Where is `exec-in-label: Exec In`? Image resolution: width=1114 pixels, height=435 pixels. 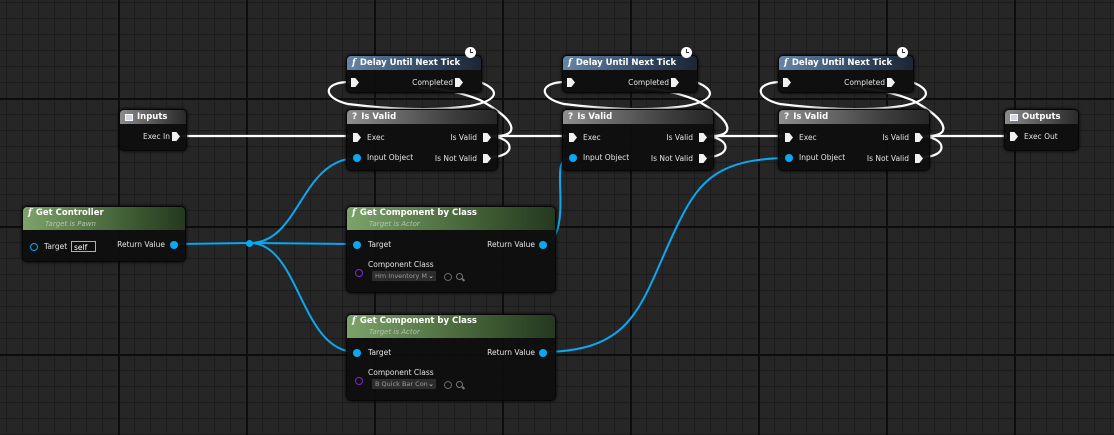 exec-in-label: Exec In is located at coordinates (156, 136).